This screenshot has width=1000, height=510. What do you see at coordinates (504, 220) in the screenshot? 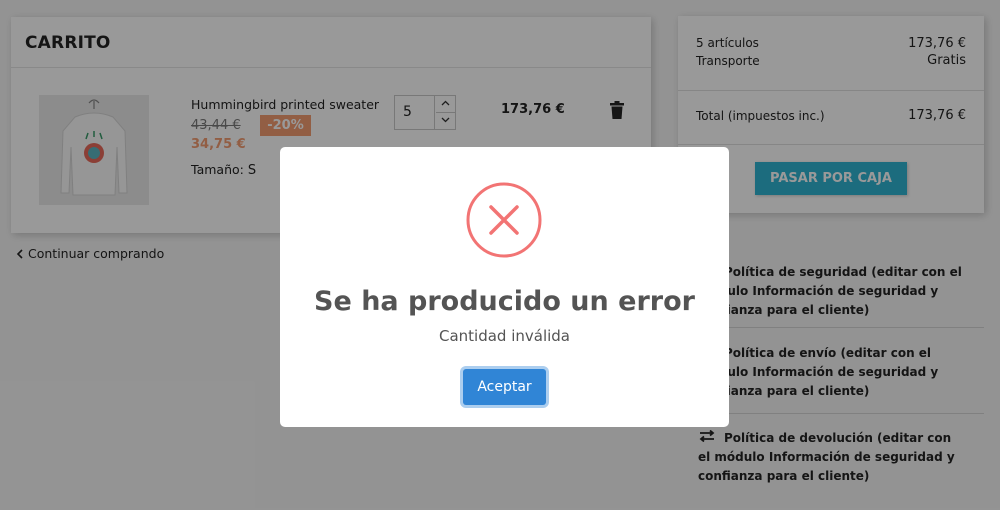
I see `error-x-icon` at bounding box center [504, 220].